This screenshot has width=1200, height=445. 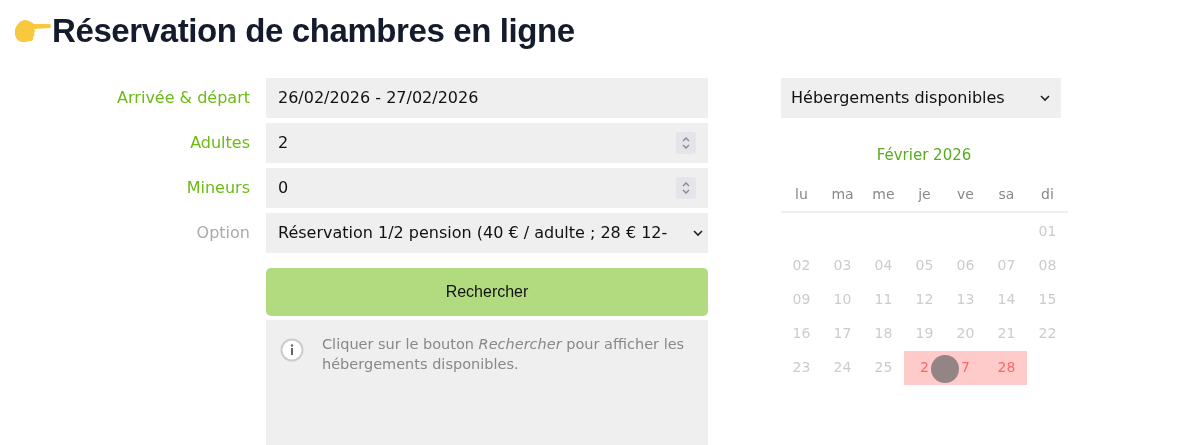 What do you see at coordinates (487, 292) in the screenshot?
I see `search-button: Rechercher` at bounding box center [487, 292].